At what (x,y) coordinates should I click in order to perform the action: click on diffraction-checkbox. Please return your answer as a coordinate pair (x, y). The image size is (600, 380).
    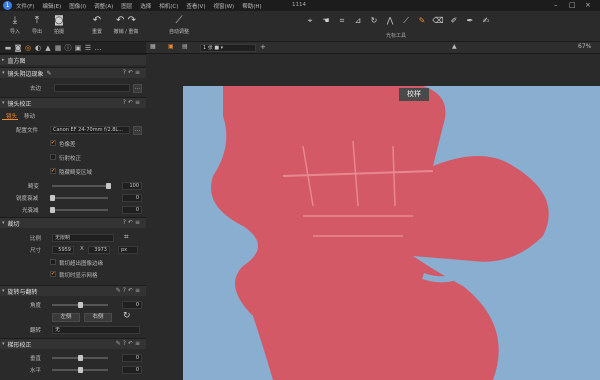
    Looking at the image, I should click on (53, 157).